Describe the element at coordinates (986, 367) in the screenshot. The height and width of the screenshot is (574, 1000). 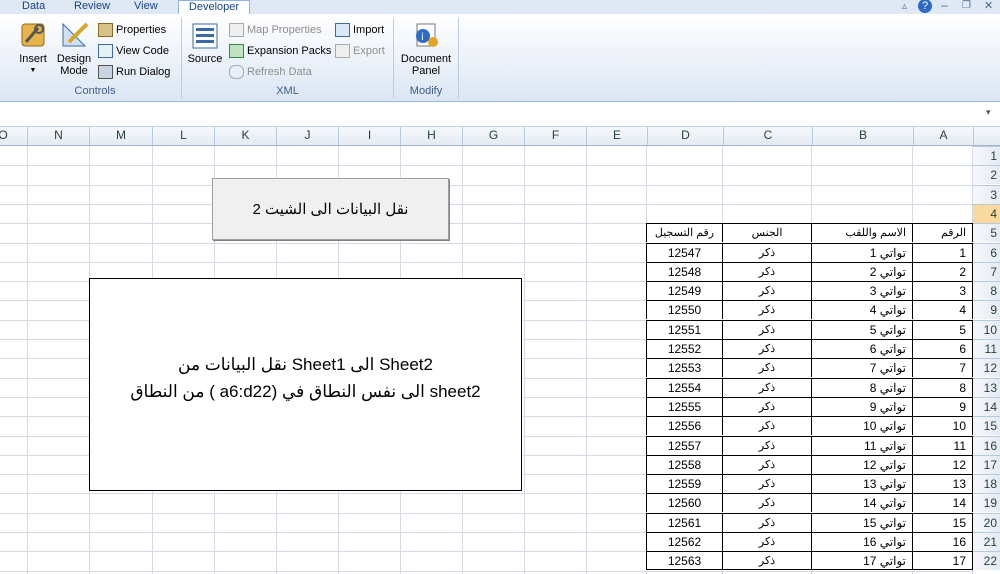
I see `row-header: 12` at that location.